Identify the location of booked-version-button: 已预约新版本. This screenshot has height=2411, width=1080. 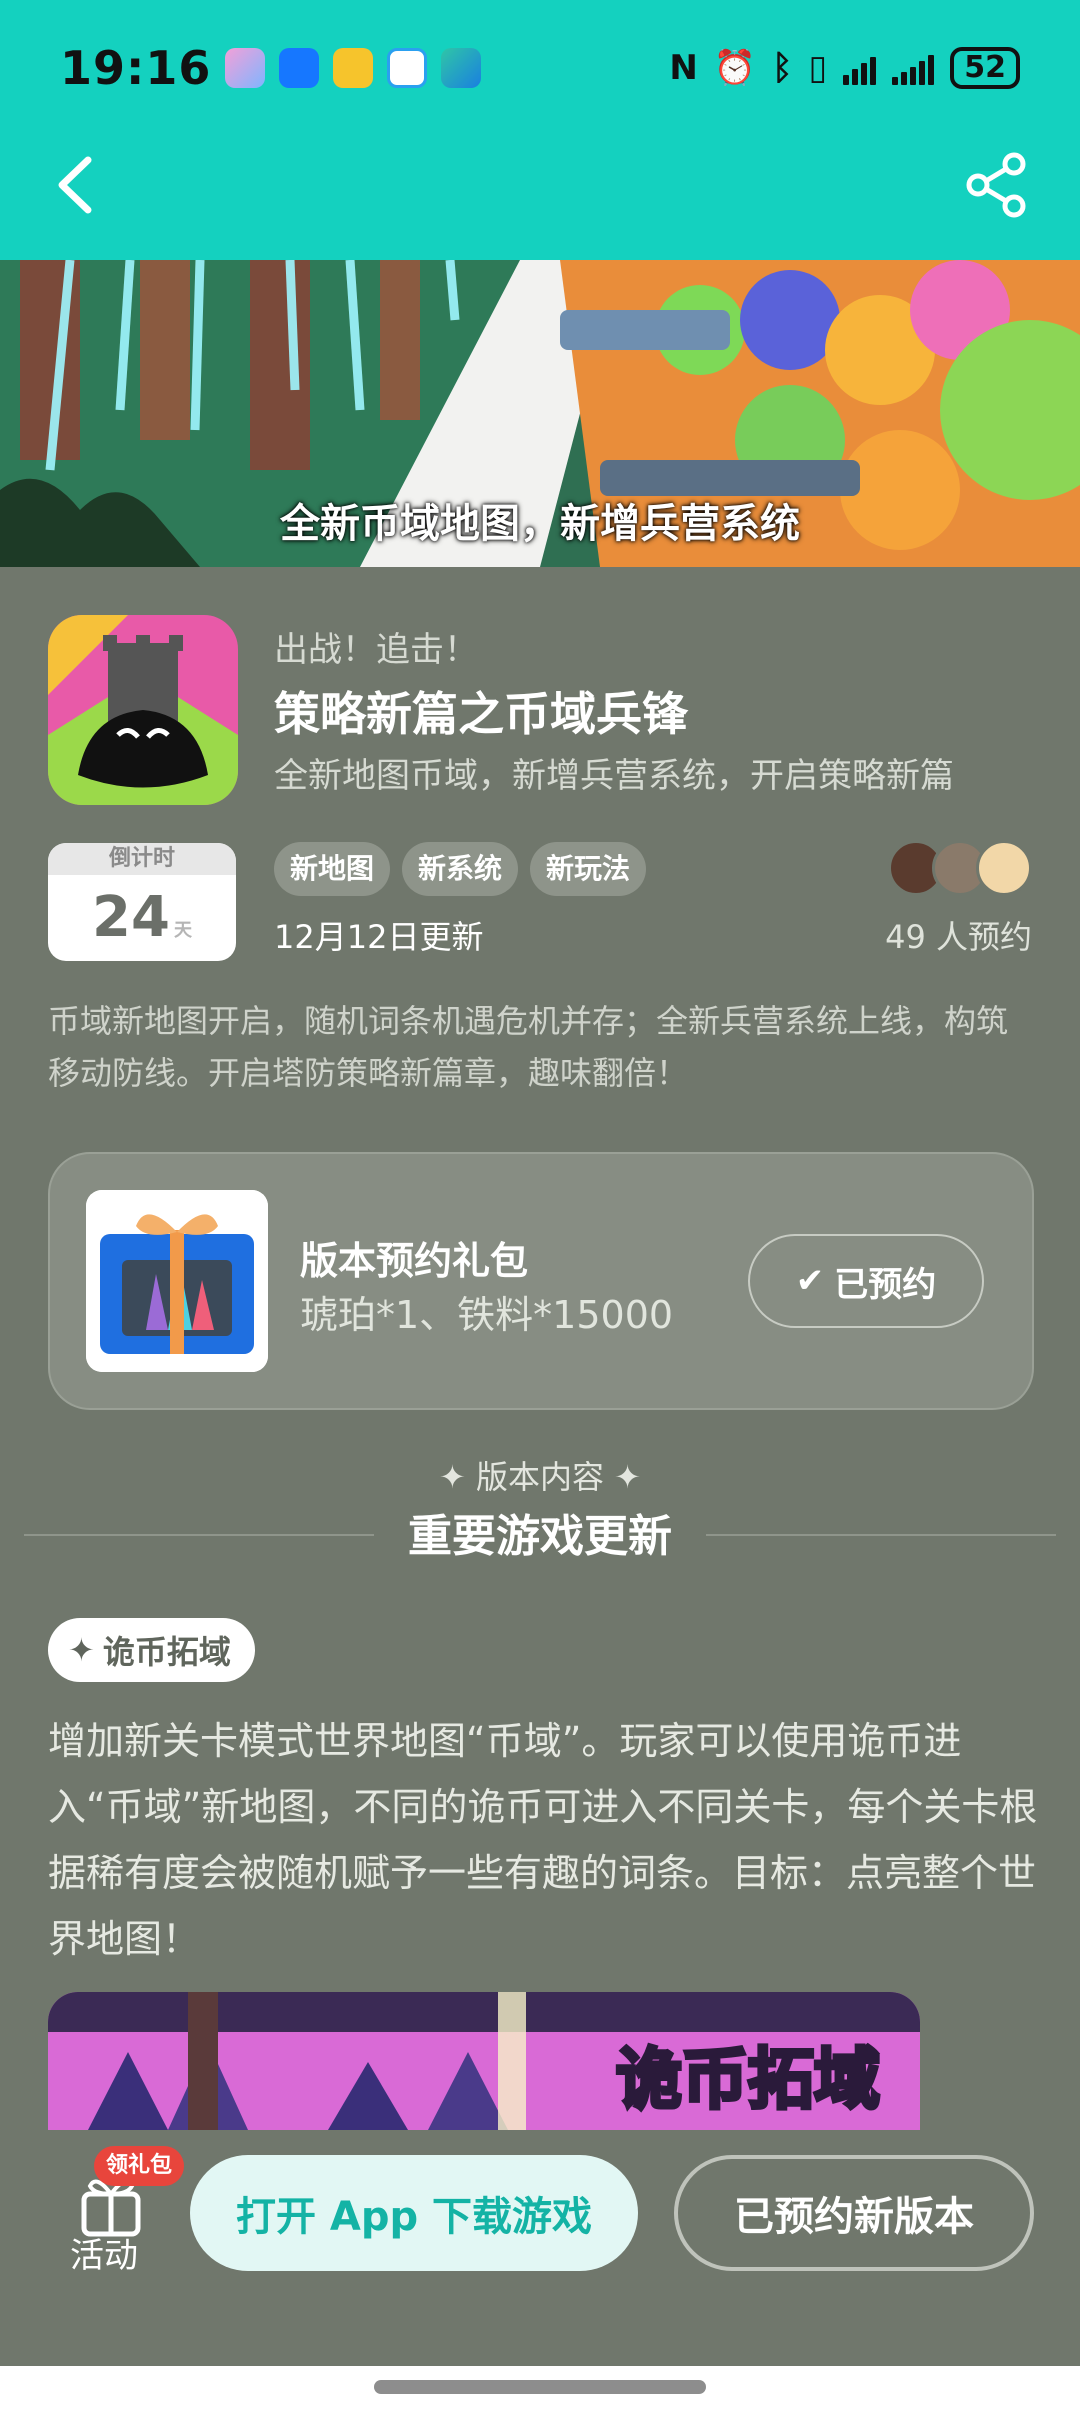
(854, 2213).